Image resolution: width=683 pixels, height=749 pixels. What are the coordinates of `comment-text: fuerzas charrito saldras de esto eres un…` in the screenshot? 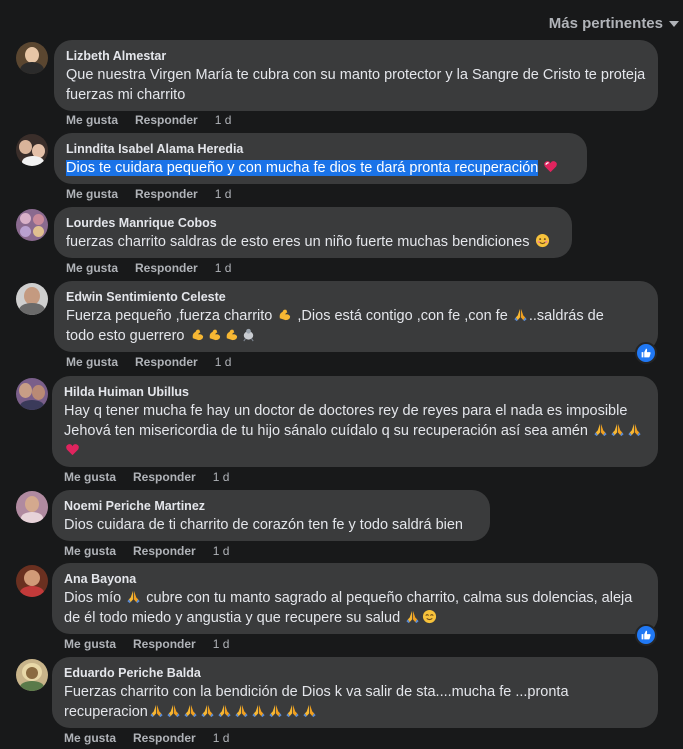 It's located at (298, 242).